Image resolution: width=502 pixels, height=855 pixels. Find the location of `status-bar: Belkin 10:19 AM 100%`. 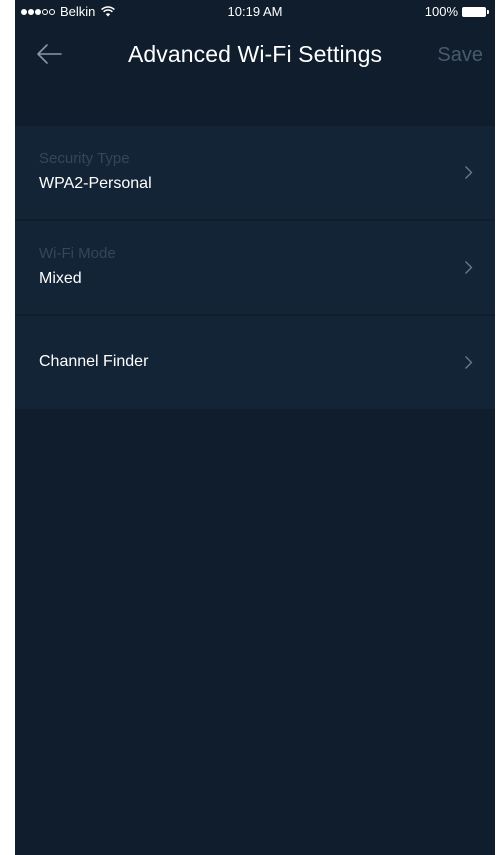

status-bar: Belkin 10:19 AM 100% is located at coordinates (255, 12).